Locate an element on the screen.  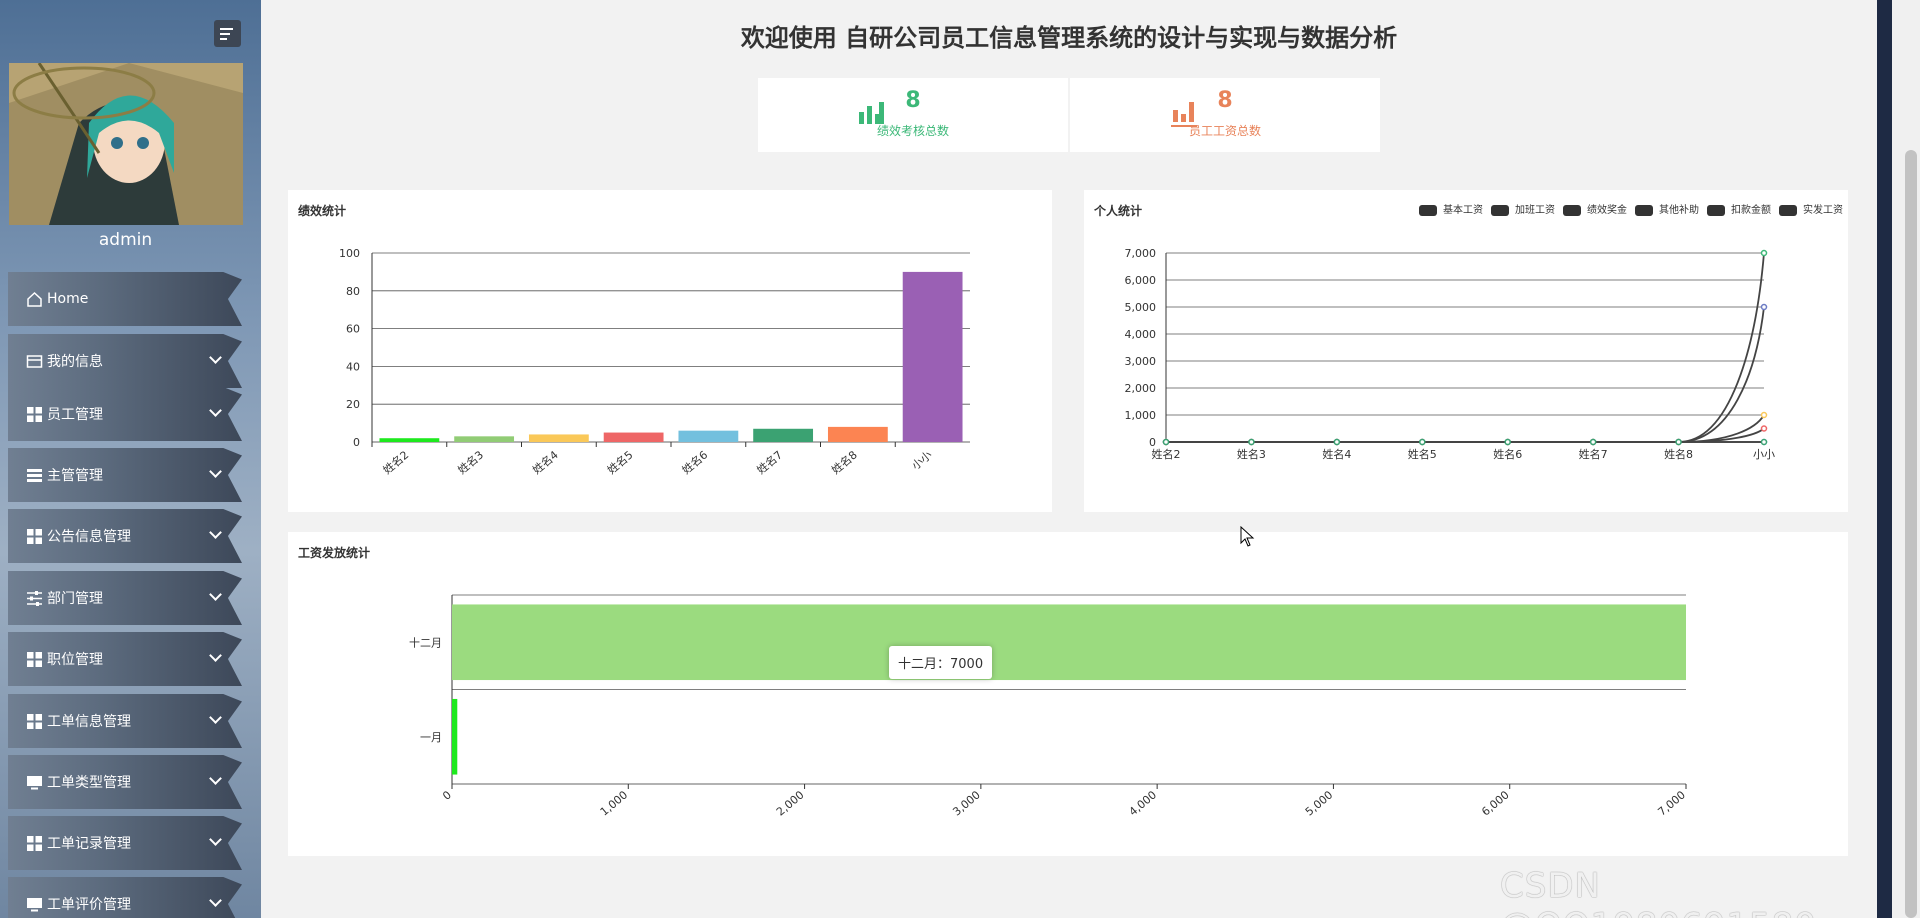
stat-label: 绩效考核总数 is located at coordinates (912, 131).